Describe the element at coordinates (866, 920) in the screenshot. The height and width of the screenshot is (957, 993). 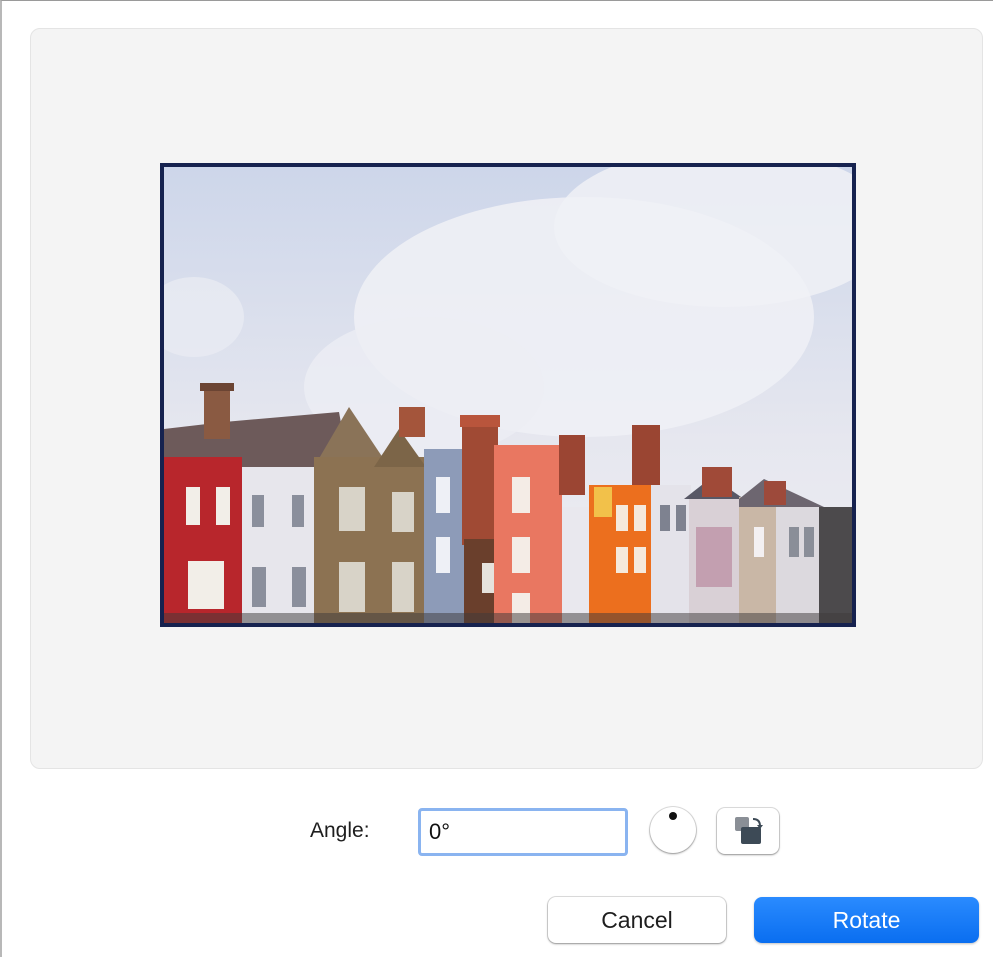
I see `rotate-button: Rotate` at that location.